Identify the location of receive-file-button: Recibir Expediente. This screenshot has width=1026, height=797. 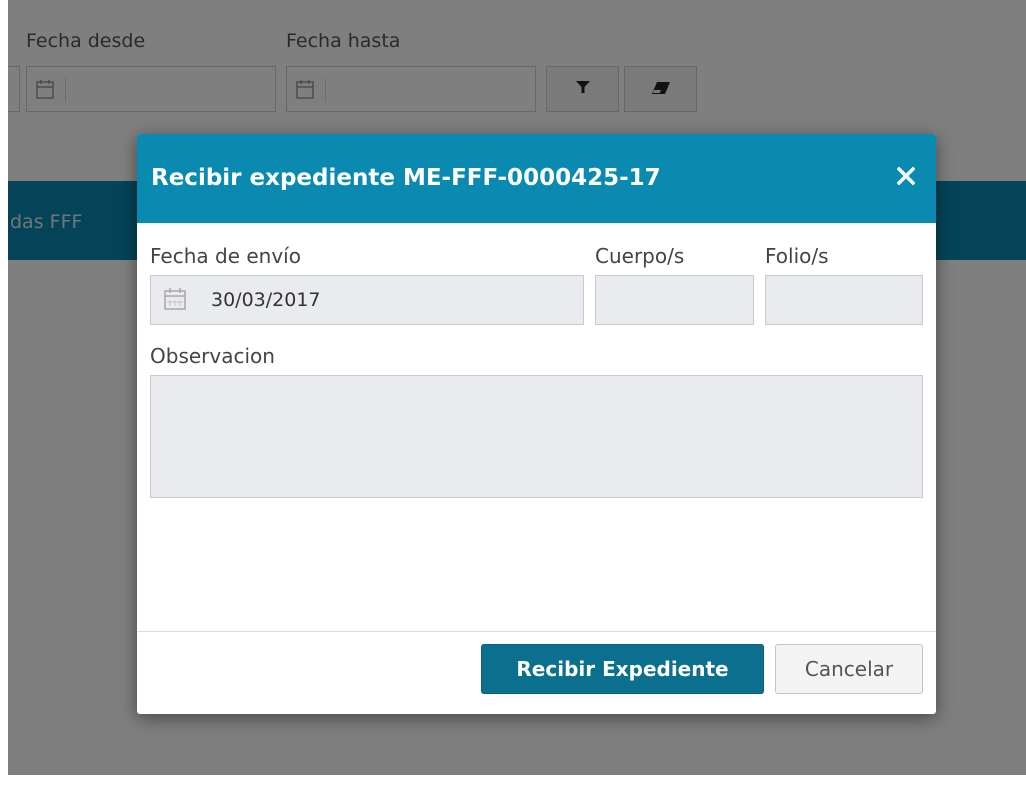
(622, 669).